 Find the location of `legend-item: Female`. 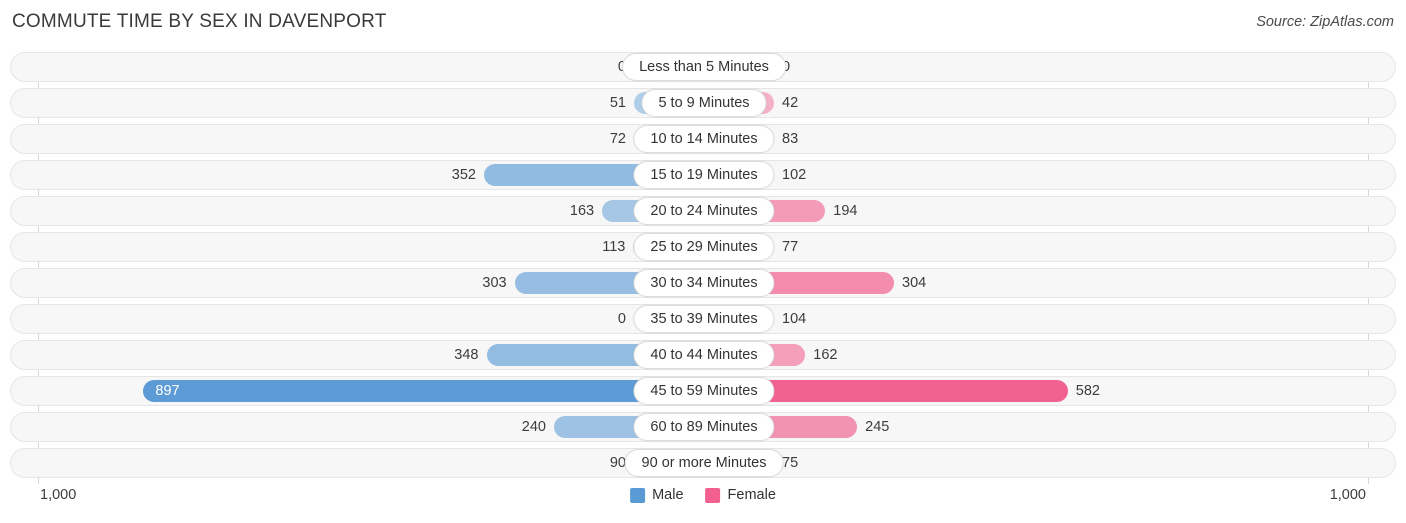

legend-item: Female is located at coordinates (740, 495).